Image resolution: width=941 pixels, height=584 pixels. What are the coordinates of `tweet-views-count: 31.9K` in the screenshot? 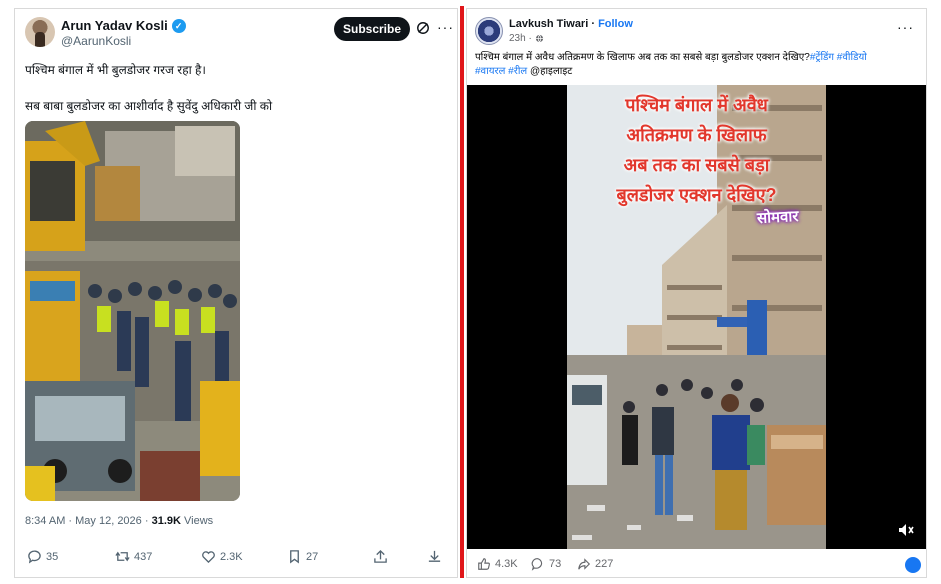 It's located at (166, 521).